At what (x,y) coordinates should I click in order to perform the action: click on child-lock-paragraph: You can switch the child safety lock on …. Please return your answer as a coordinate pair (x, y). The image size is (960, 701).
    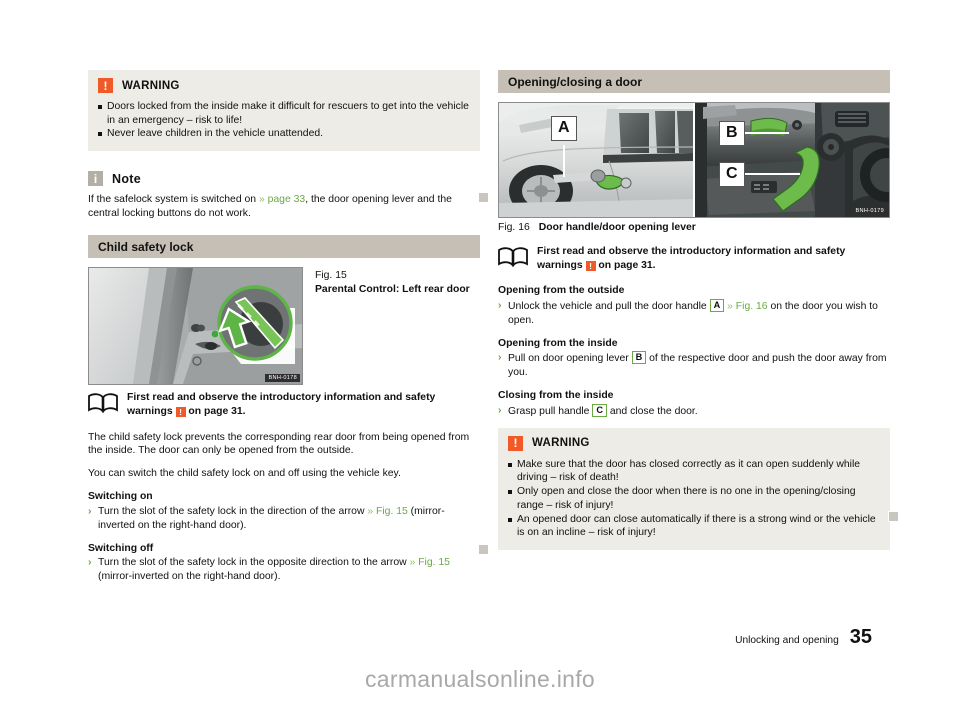
    Looking at the image, I should click on (244, 474).